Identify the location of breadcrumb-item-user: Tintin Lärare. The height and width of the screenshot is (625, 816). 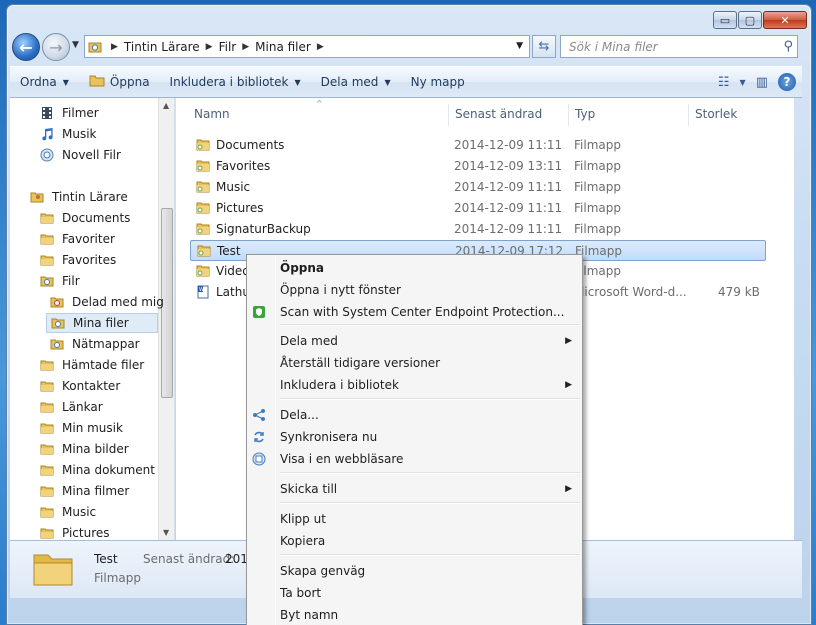
(162, 47).